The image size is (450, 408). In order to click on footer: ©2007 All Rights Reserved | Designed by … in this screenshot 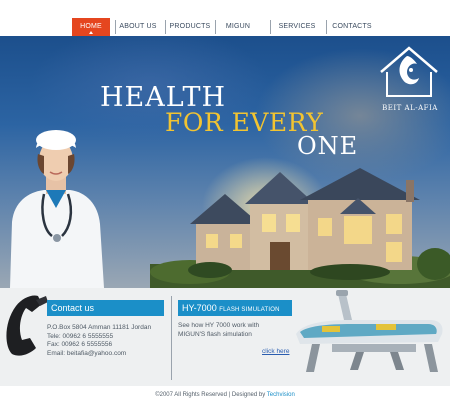, I will do `click(225, 398)`.